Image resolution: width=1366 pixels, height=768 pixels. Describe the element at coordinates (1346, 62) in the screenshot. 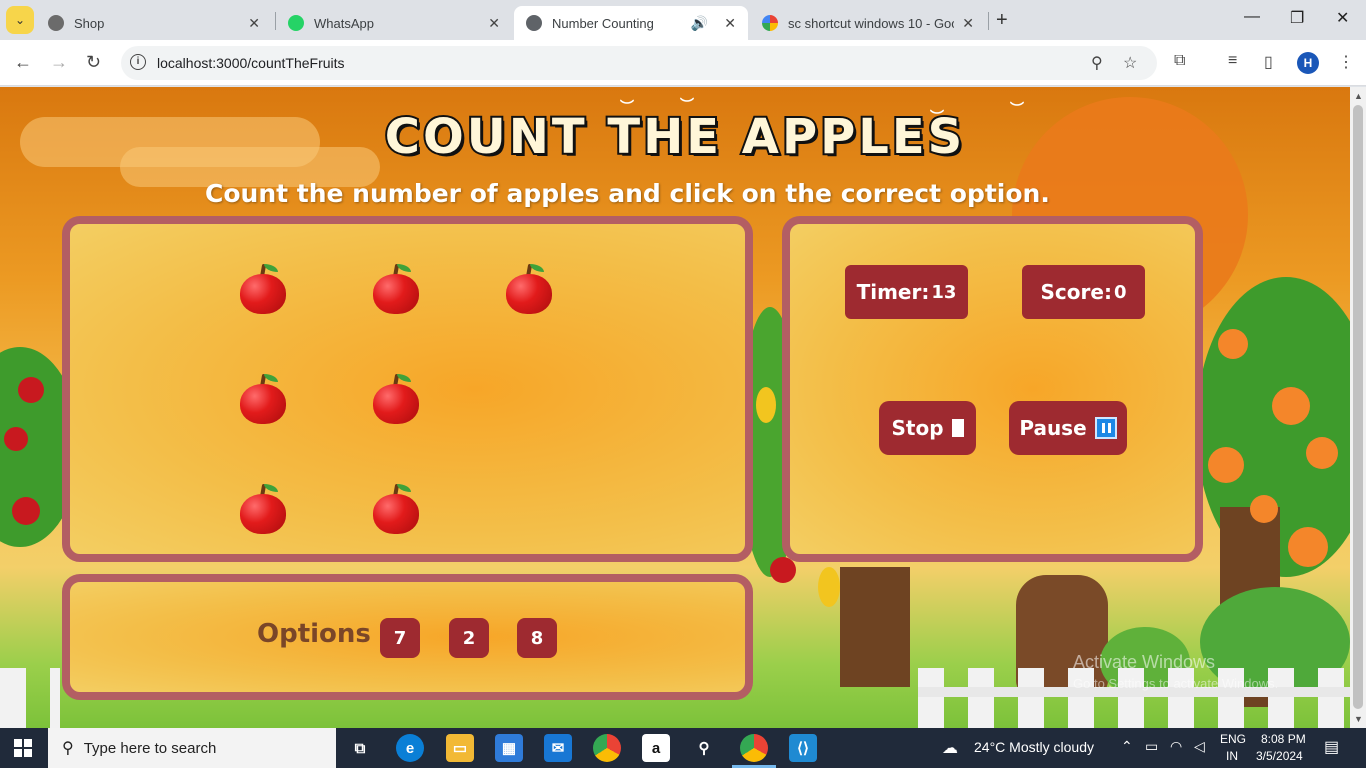

I see `menu-icon: ⋮` at that location.